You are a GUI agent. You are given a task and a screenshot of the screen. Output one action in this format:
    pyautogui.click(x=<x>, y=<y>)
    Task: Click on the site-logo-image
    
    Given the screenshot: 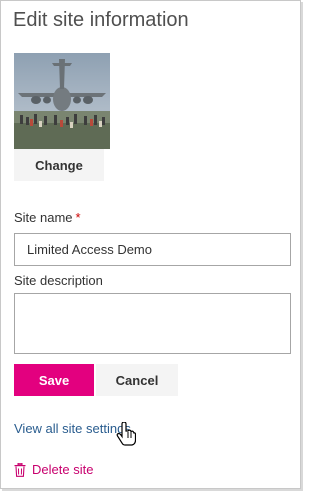 What is the action you would take?
    pyautogui.click(x=62, y=101)
    